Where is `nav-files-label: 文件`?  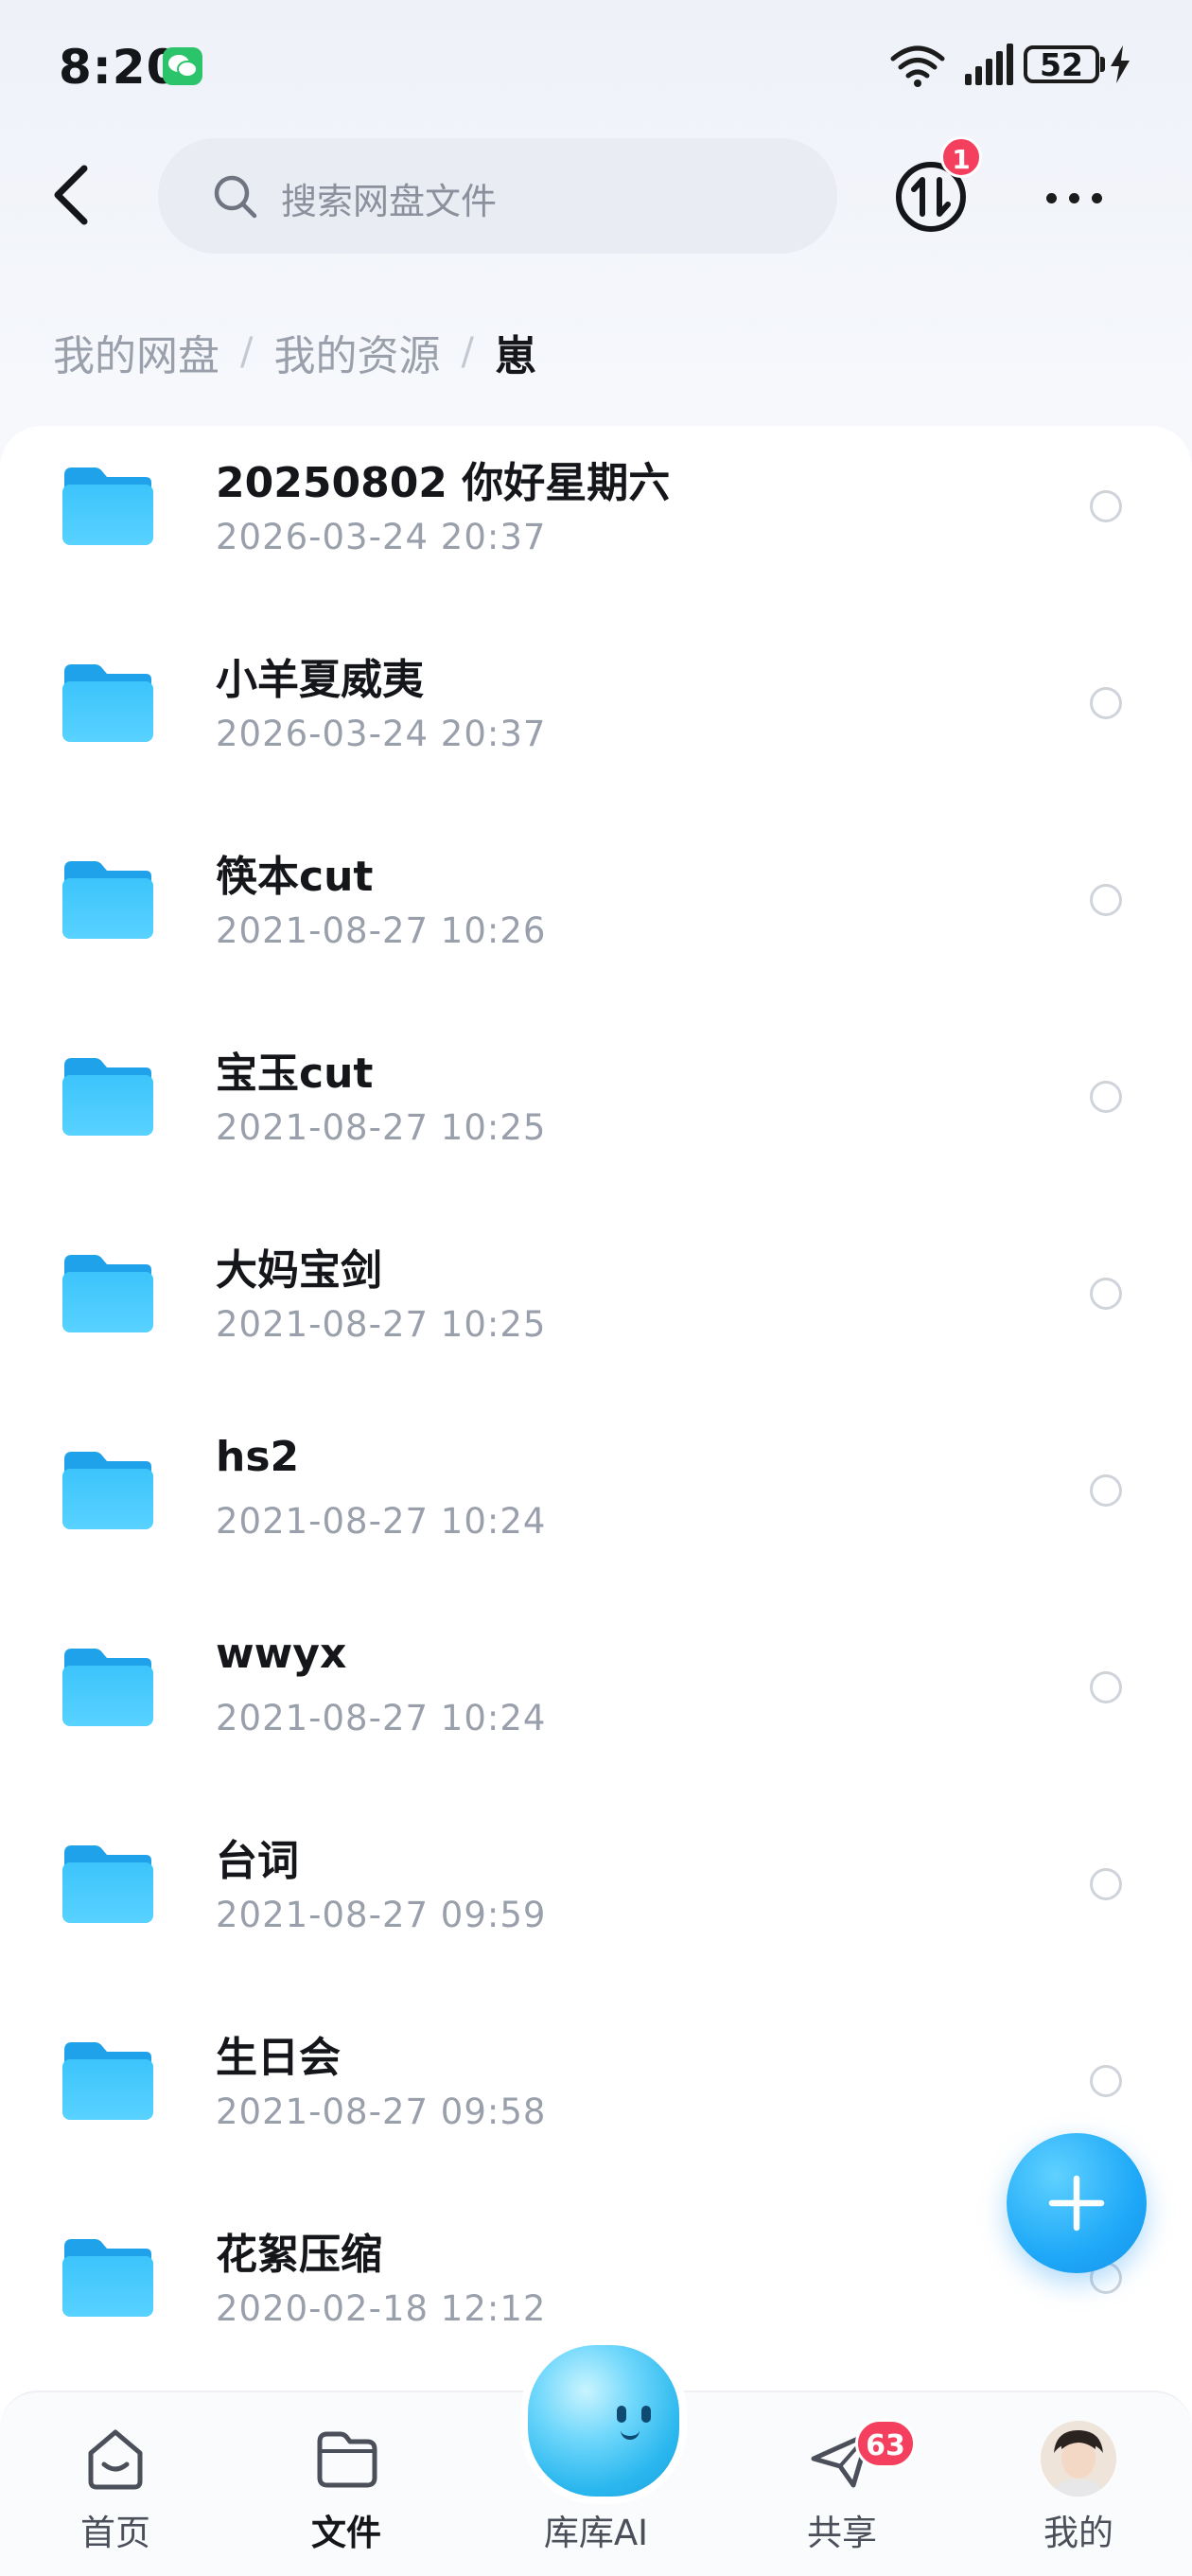
nav-files-label: 文件 is located at coordinates (346, 2533).